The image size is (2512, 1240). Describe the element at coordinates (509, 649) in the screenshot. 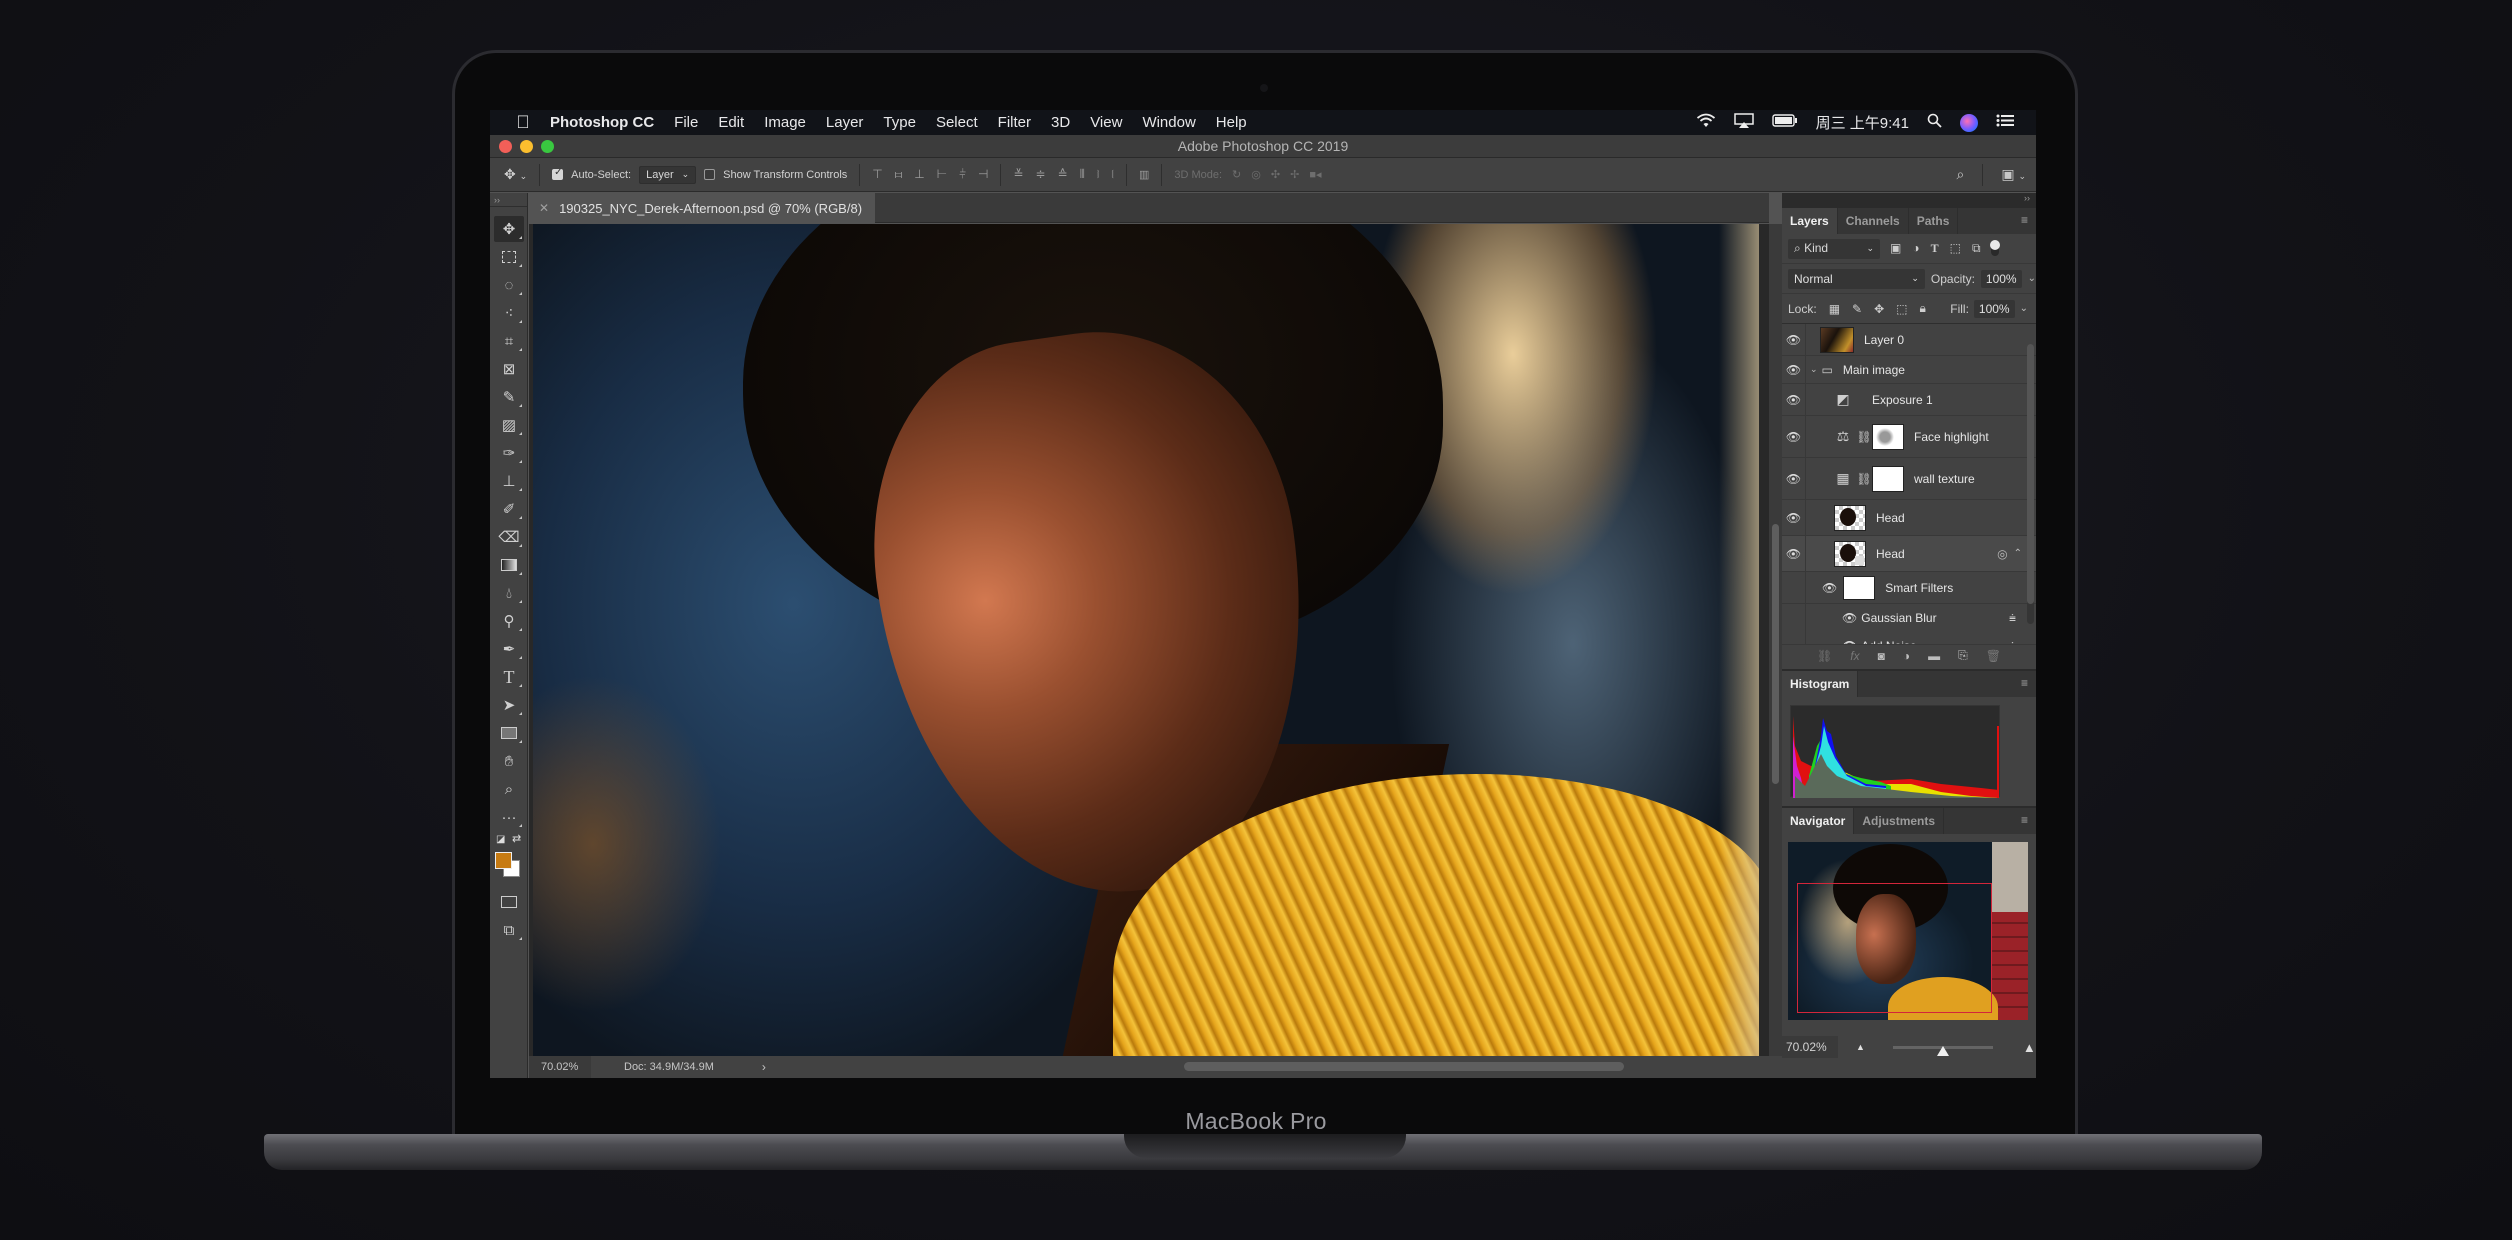

I see `pen-tool: ✒` at that location.